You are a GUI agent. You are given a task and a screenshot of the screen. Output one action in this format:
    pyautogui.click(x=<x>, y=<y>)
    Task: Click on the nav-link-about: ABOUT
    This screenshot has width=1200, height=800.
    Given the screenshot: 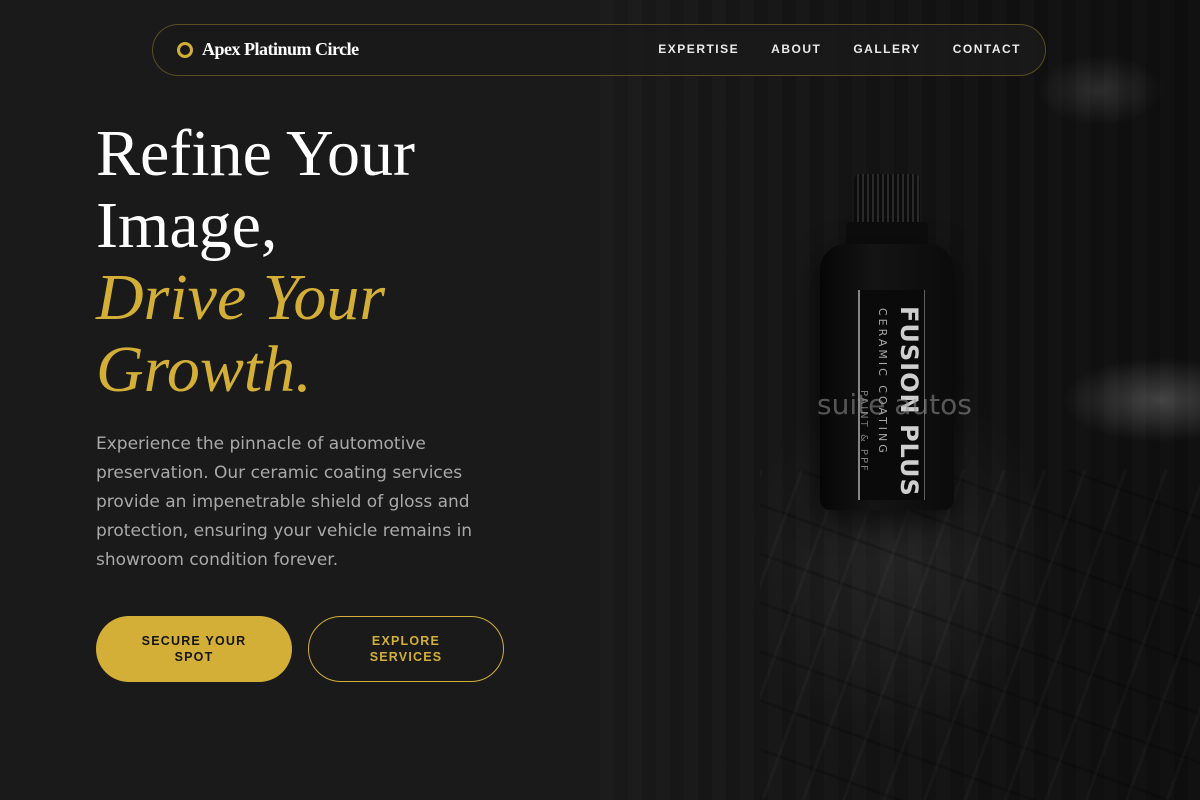 What is the action you would take?
    pyautogui.click(x=796, y=49)
    